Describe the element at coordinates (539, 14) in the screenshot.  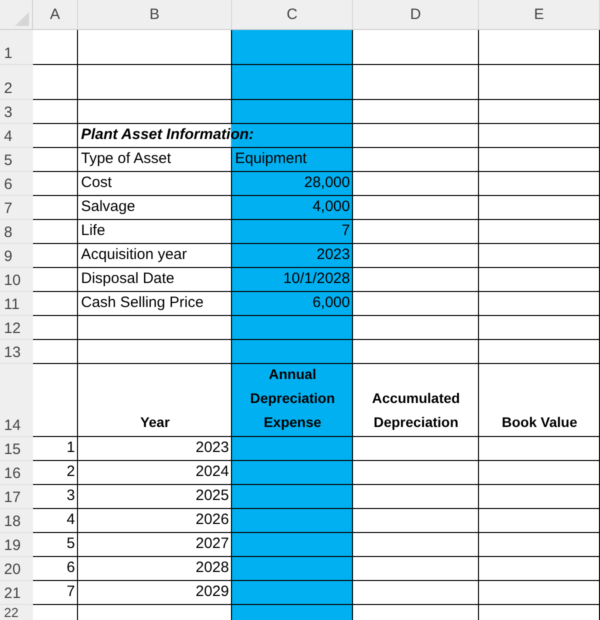
I see `column-header: E` at that location.